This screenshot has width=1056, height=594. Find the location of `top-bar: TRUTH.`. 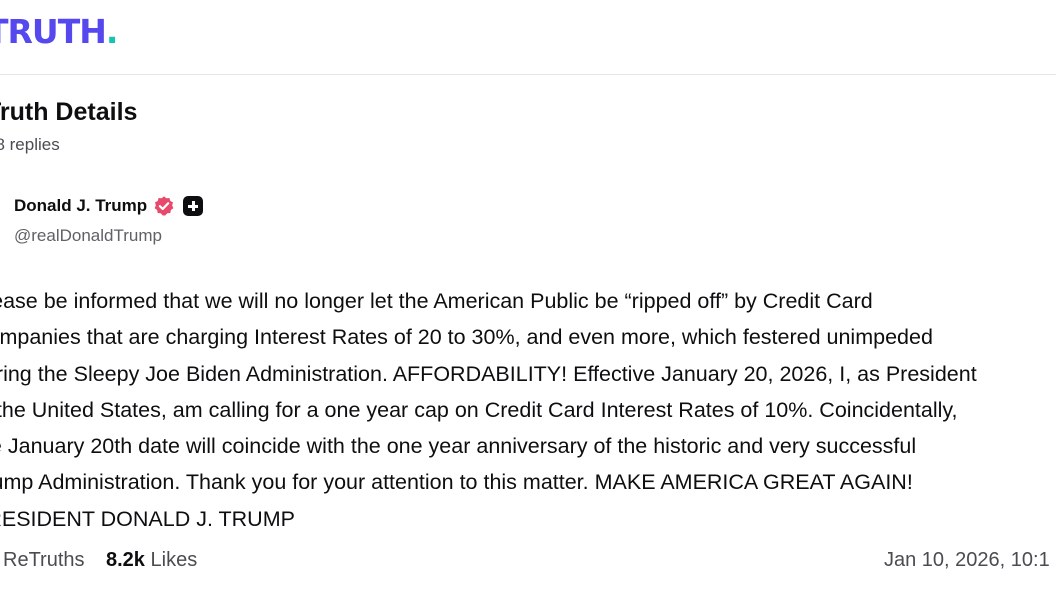

top-bar: TRUTH. is located at coordinates (528, 37).